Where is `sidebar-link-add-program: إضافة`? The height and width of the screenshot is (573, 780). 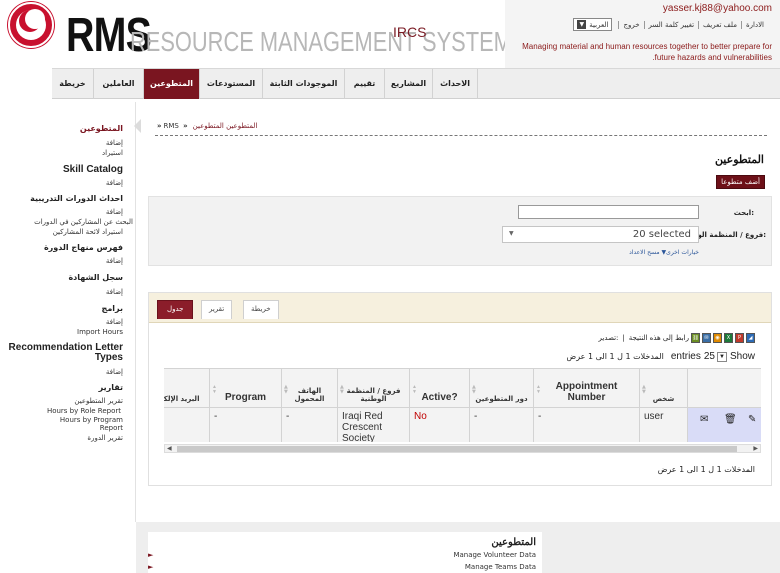
sidebar-link-add-program: إضافة is located at coordinates (61, 322).